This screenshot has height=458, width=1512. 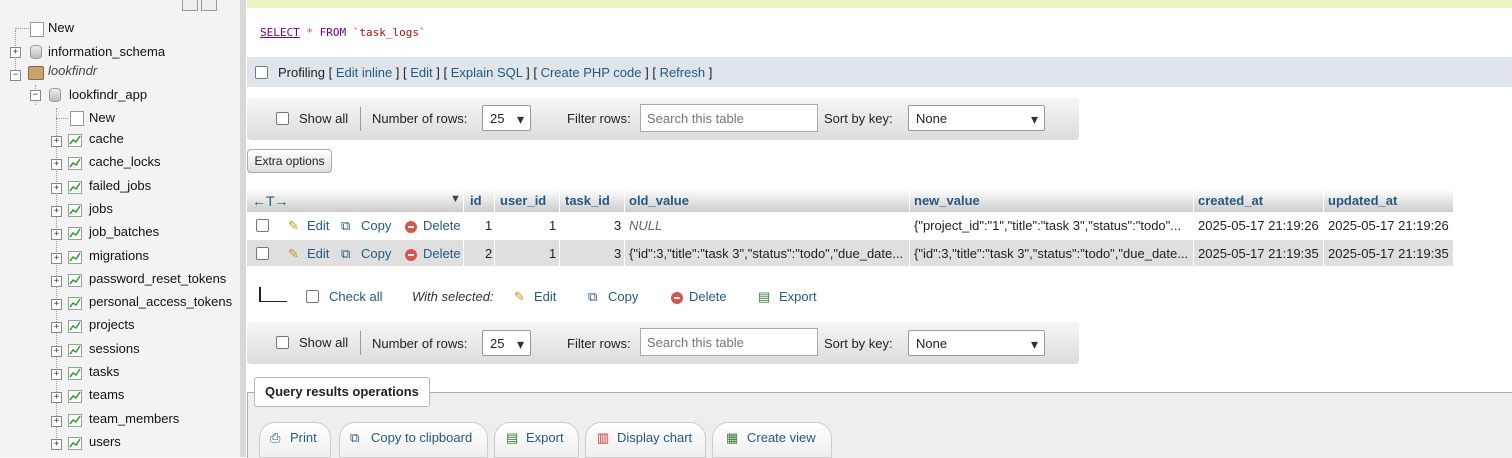 What do you see at coordinates (119, 255) in the screenshot?
I see `sidebar-table-item: migrations` at bounding box center [119, 255].